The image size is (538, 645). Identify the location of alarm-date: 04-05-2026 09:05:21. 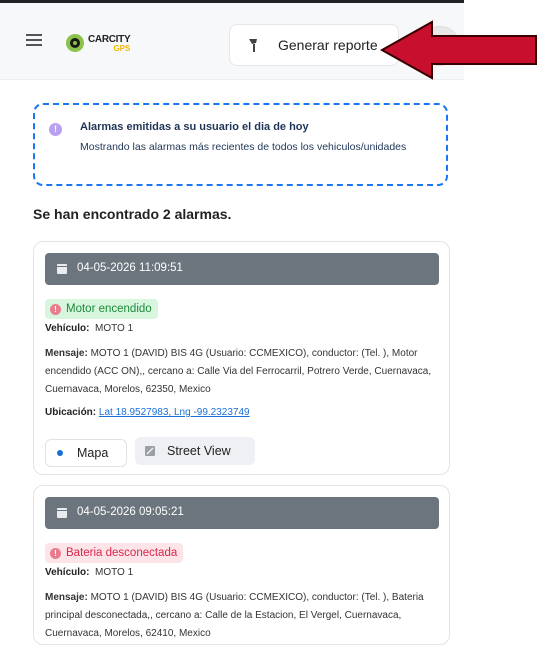
(130, 512).